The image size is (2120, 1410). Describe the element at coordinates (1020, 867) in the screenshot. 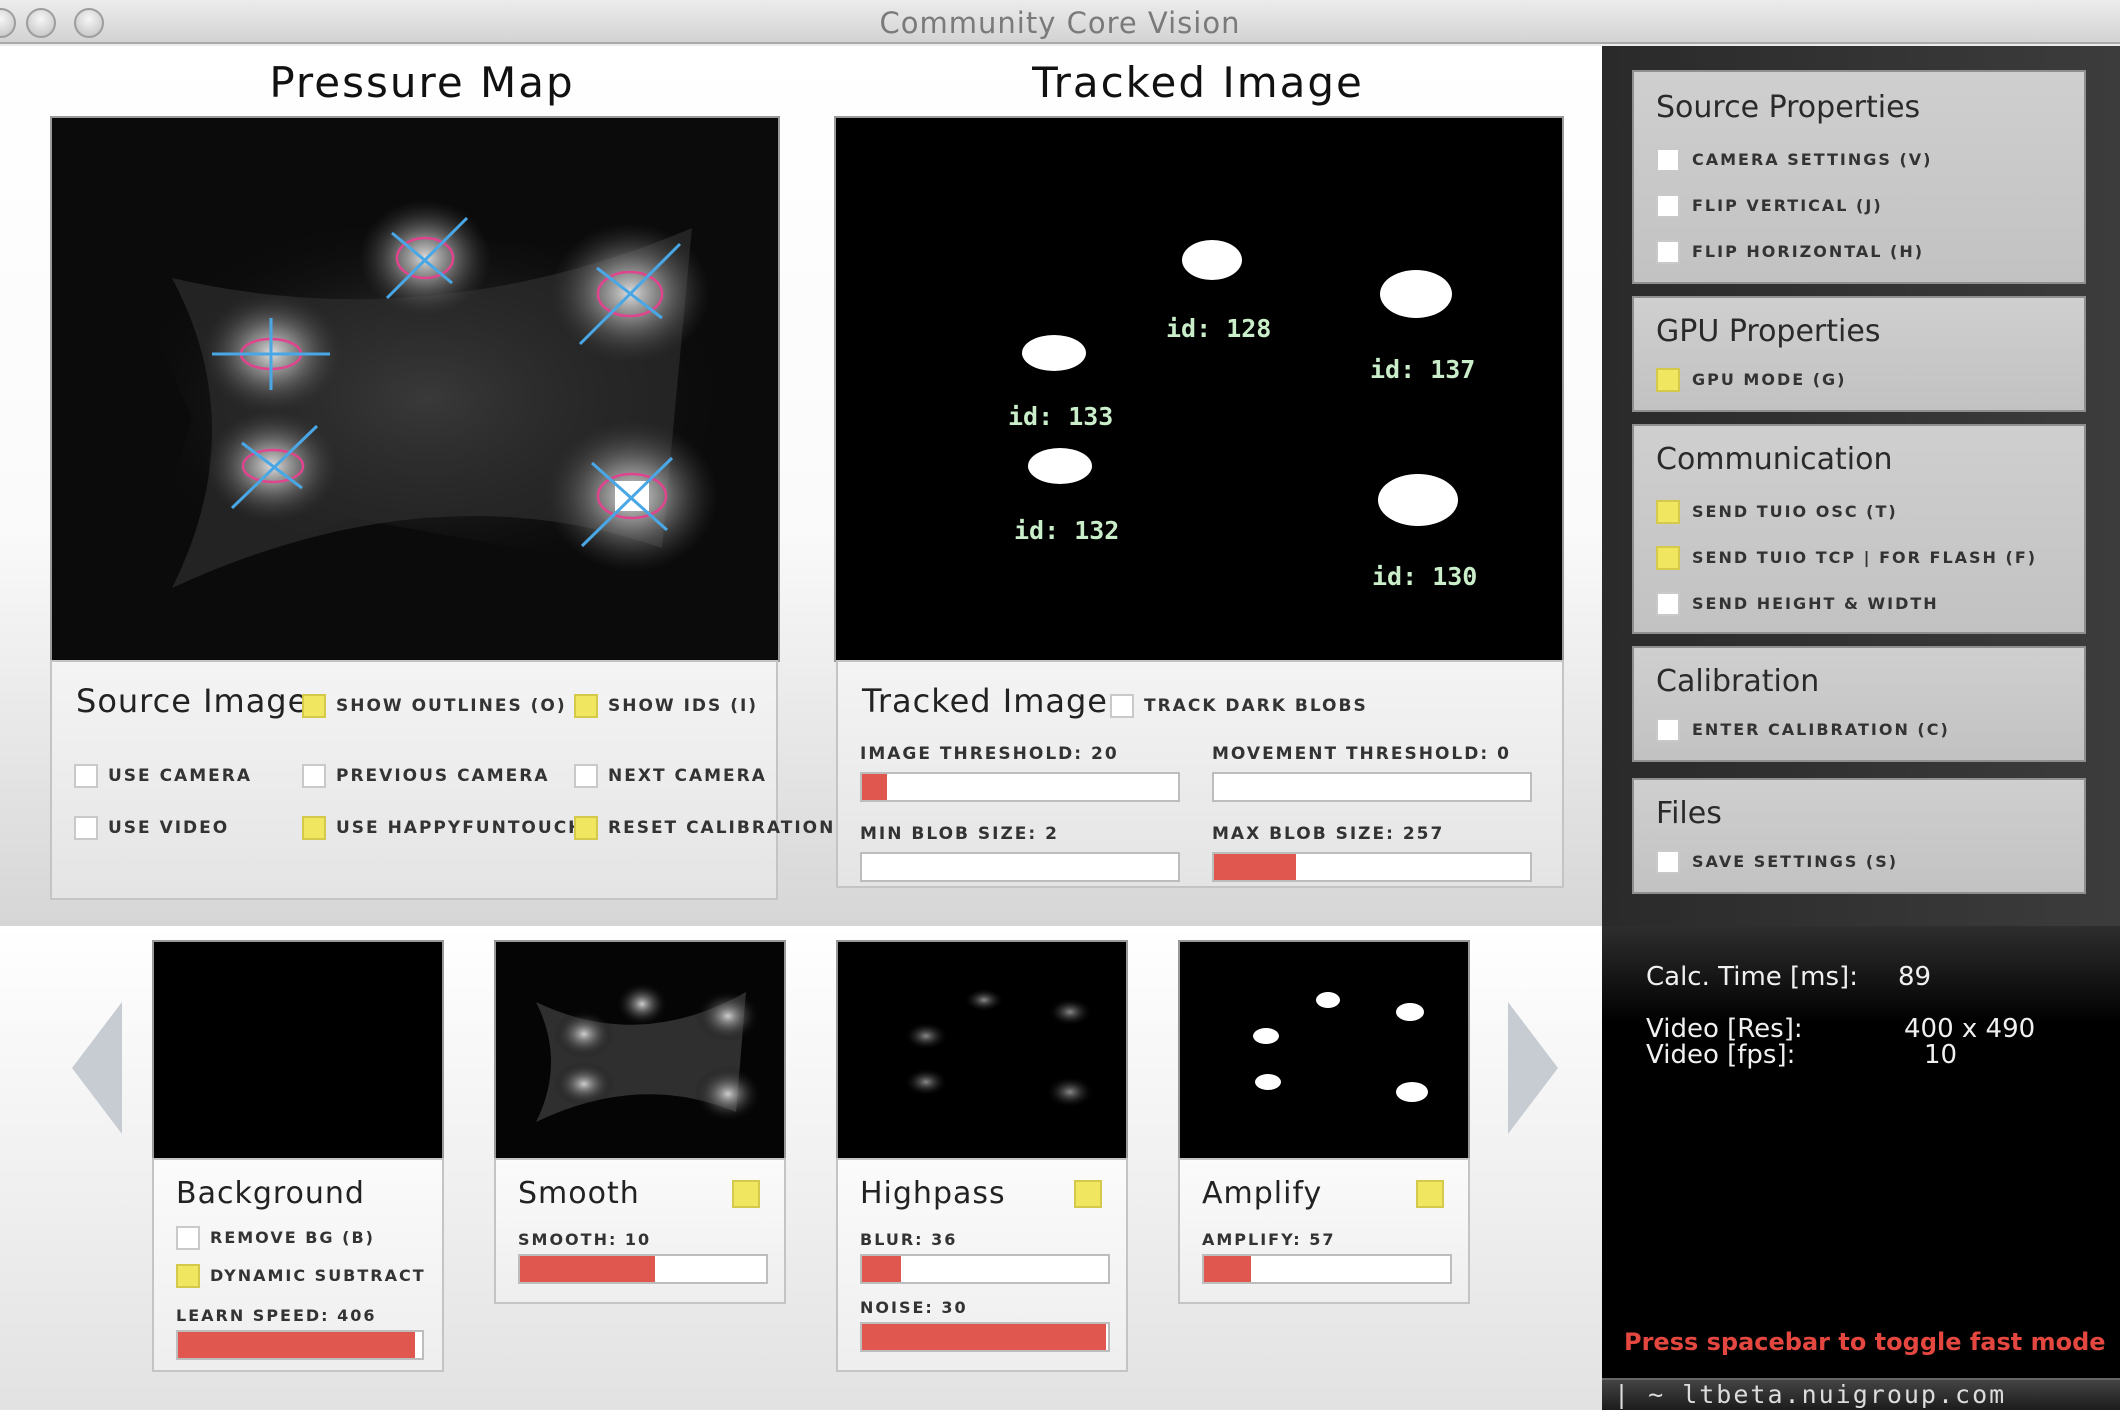

I see `min-blob-size-slider` at that location.